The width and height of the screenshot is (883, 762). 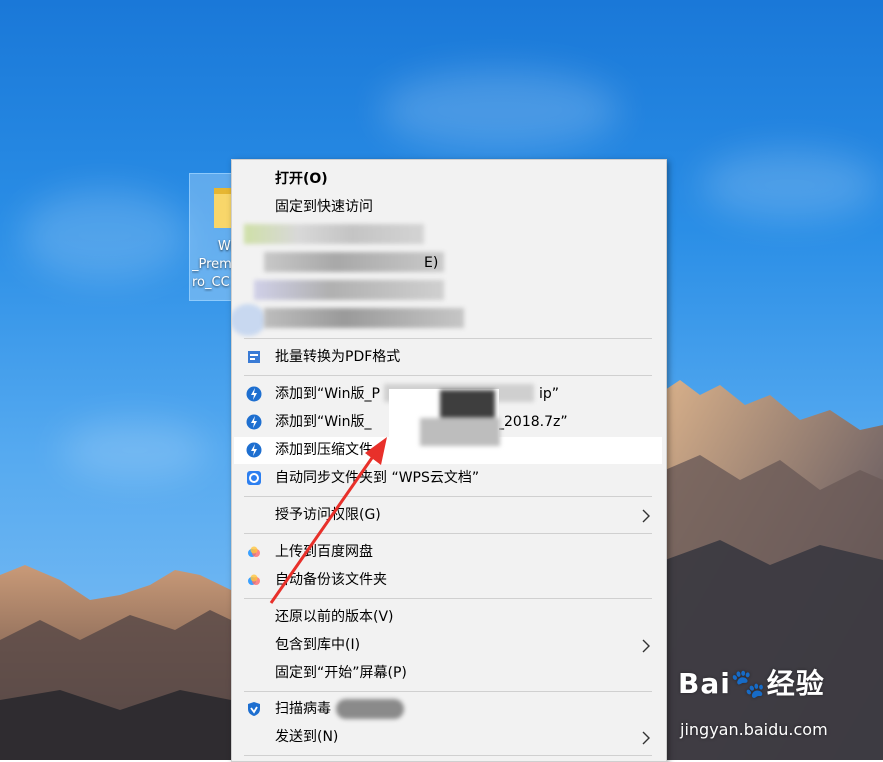 What do you see at coordinates (254, 357) in the screenshot?
I see `pdf-convert-icon` at bounding box center [254, 357].